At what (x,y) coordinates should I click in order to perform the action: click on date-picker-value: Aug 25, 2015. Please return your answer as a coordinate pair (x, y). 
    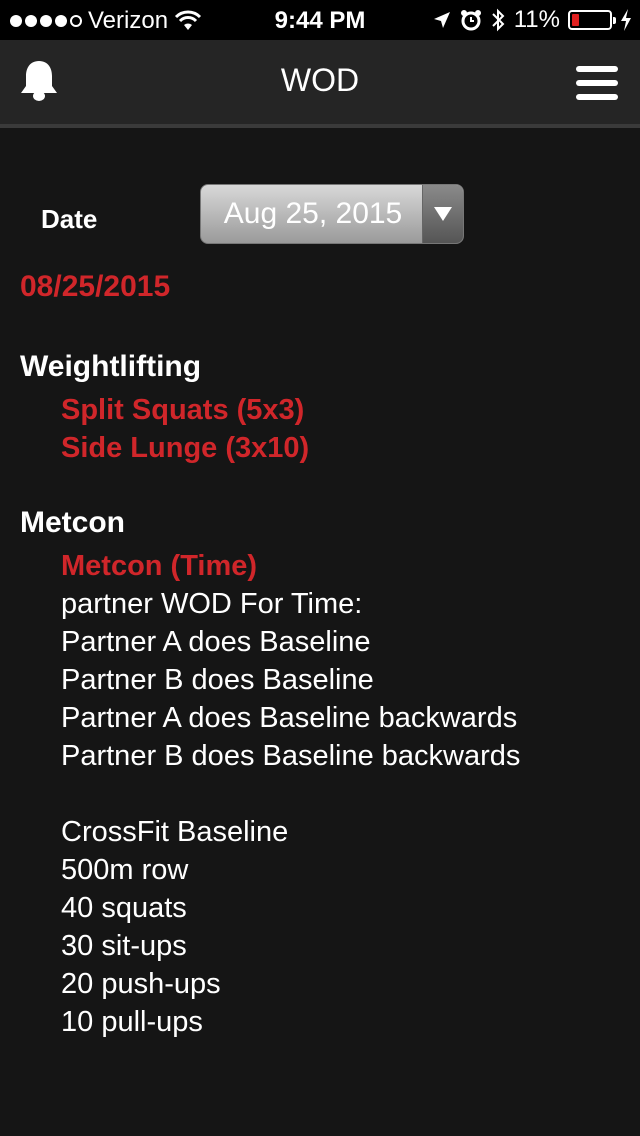
    Looking at the image, I should click on (313, 213).